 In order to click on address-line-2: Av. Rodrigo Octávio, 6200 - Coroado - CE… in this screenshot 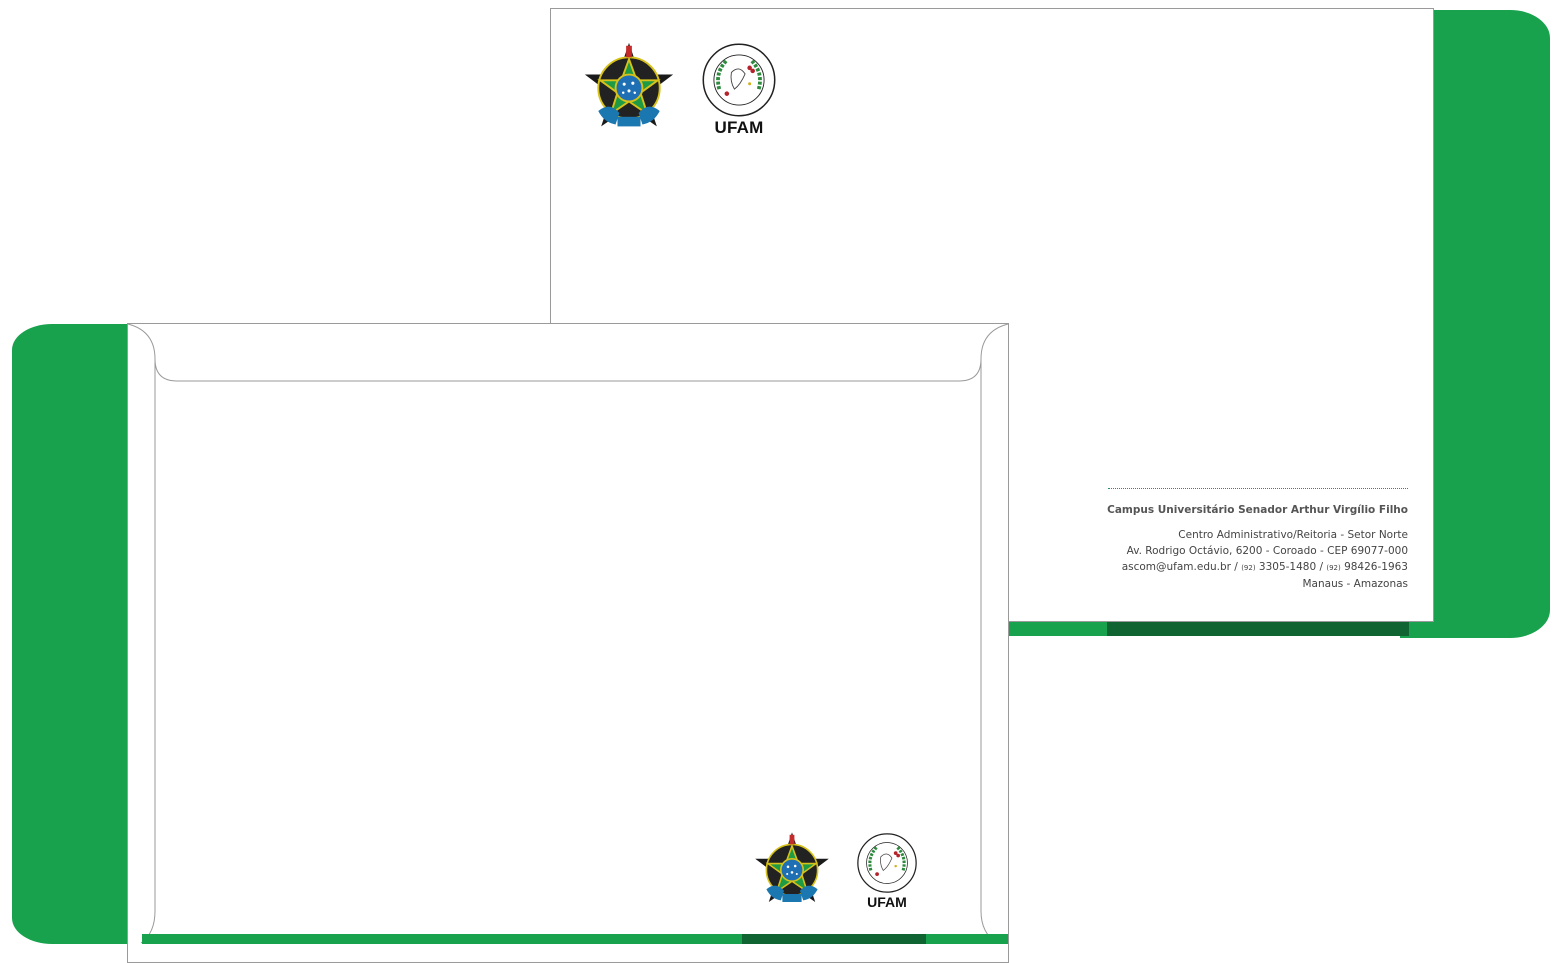, I will do `click(1267, 551)`.